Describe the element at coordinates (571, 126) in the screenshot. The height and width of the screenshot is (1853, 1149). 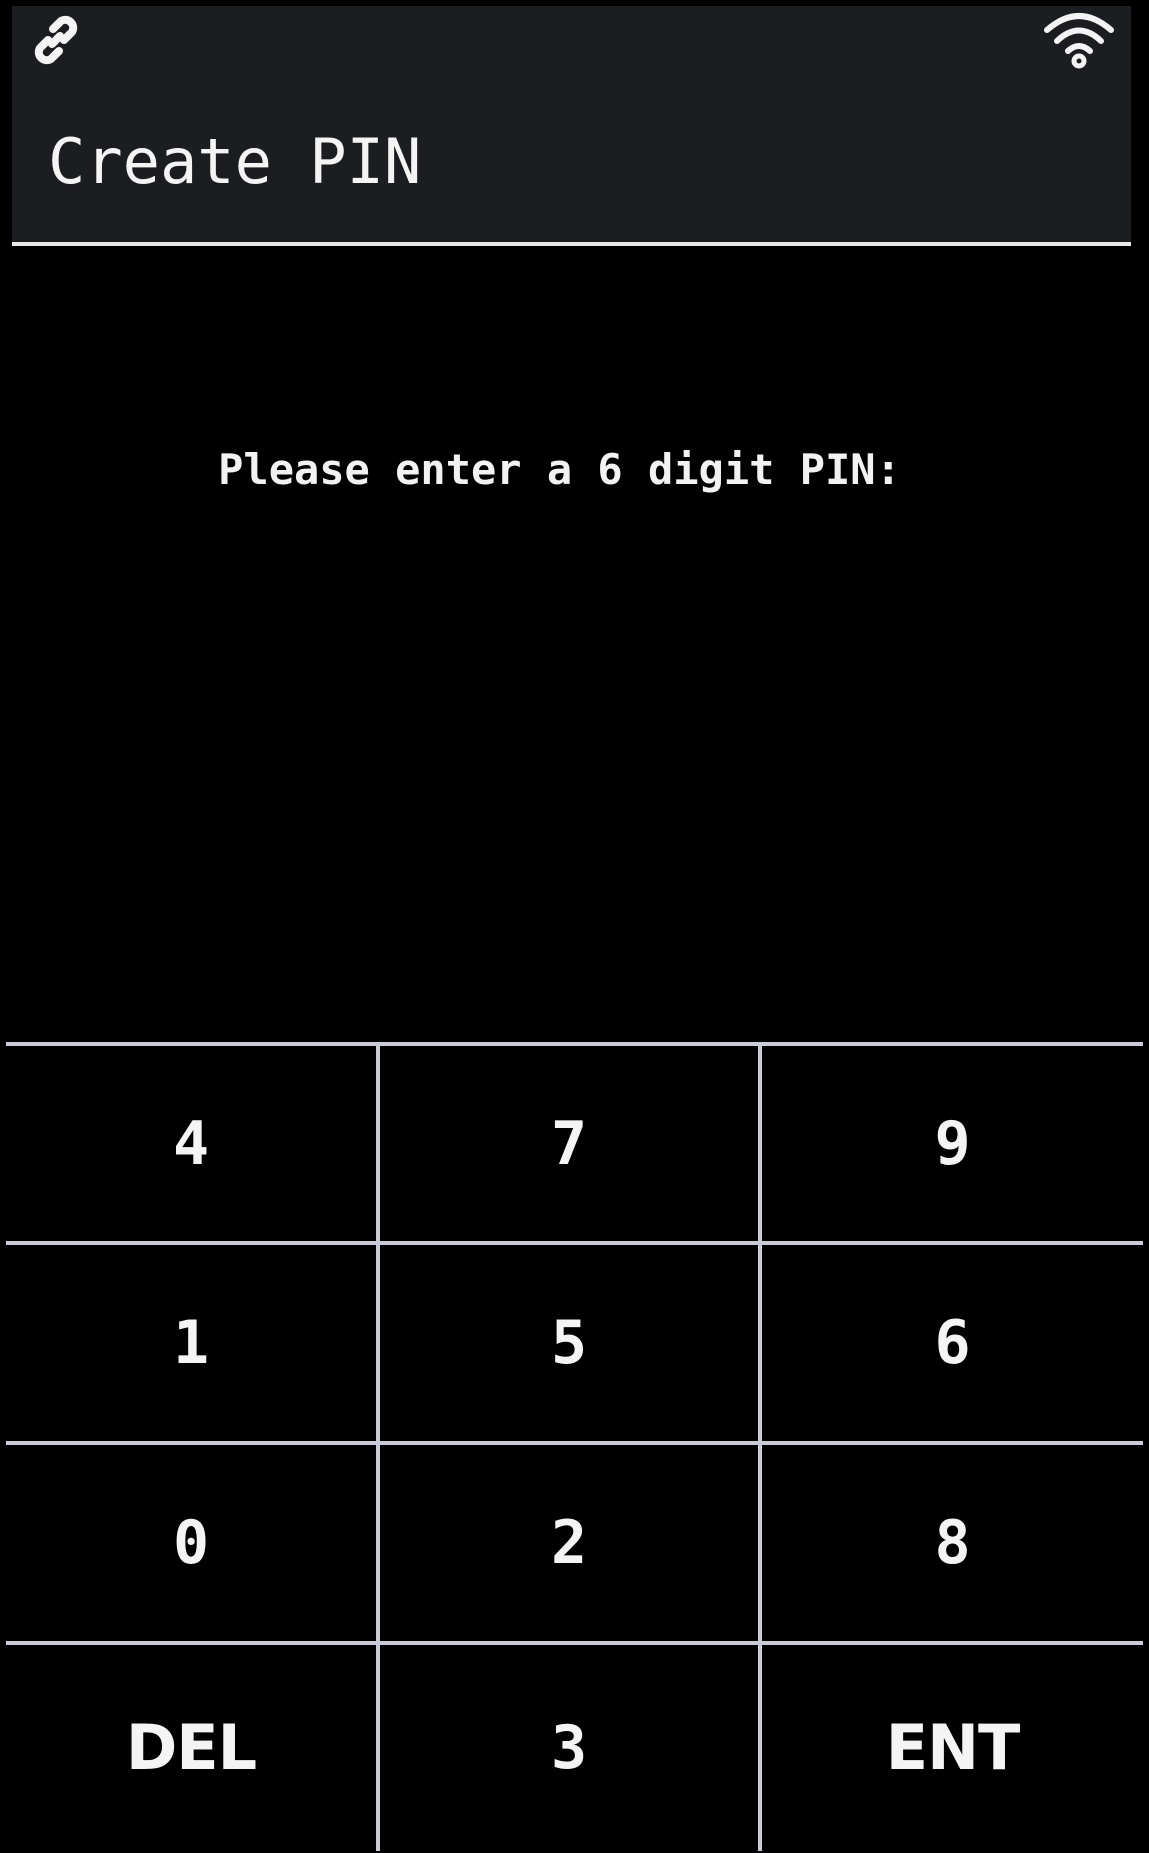
I see `app-header: Create PIN` at that location.